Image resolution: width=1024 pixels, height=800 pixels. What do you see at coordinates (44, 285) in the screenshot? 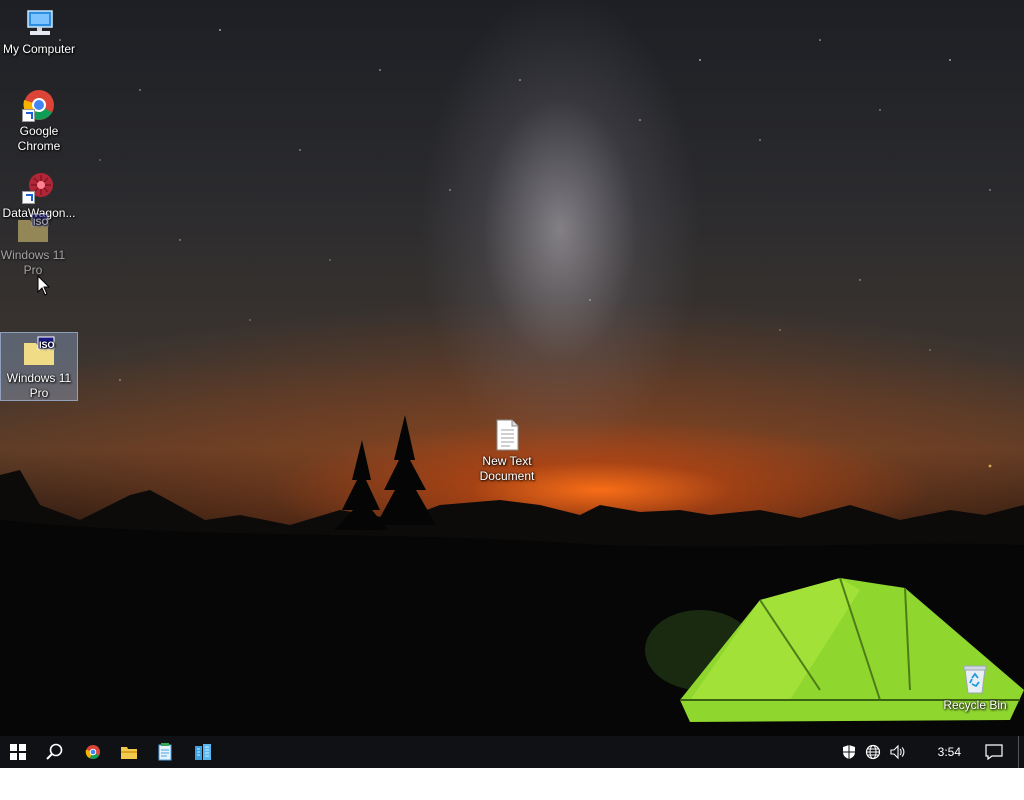
I see `mouse-cursor-icon` at bounding box center [44, 285].